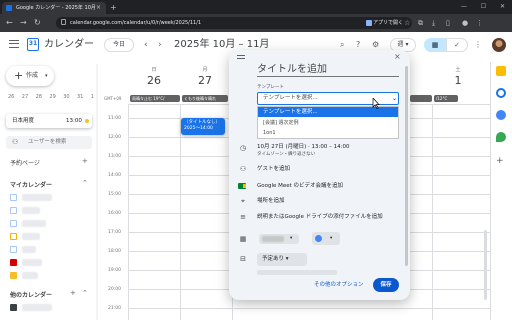 The width and height of the screenshot is (512, 320). What do you see at coordinates (113, 8) in the screenshot?
I see `new-tab-button: +` at bounding box center [113, 8].